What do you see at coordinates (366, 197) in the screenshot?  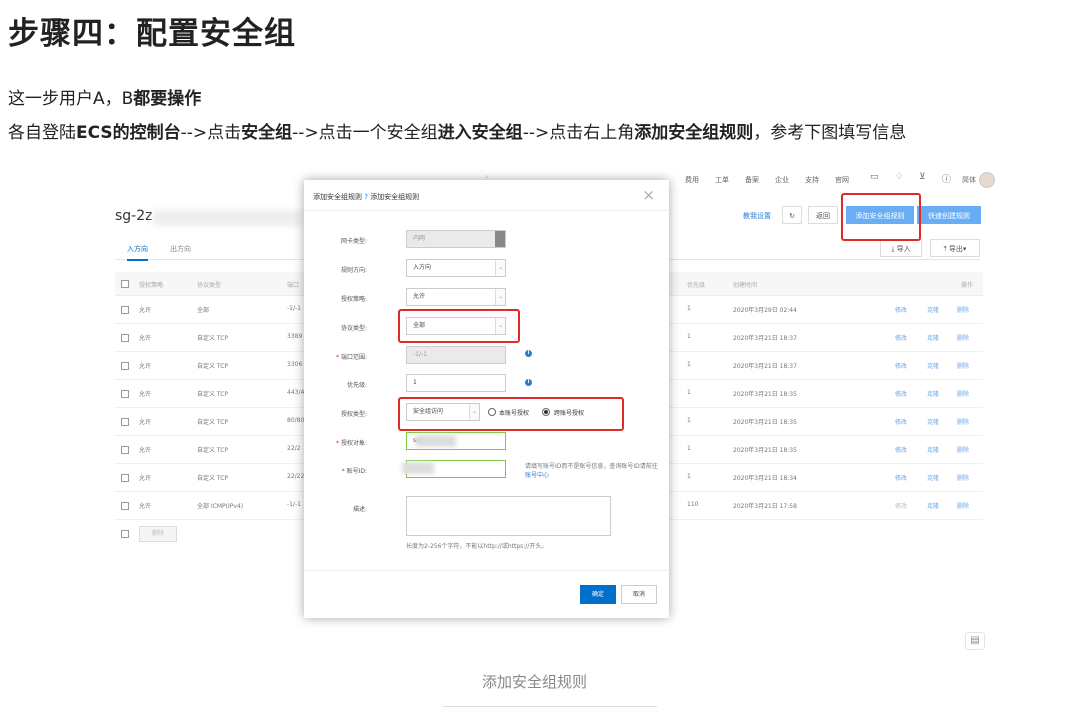 I see `help-question-icon: ?` at bounding box center [366, 197].